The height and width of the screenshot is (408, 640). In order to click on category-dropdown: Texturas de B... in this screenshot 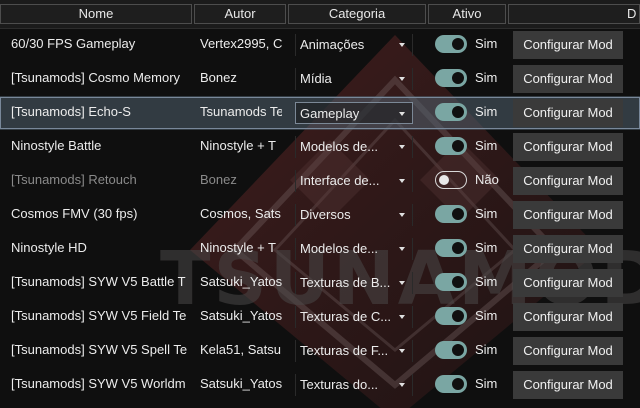, I will do `click(354, 283)`.